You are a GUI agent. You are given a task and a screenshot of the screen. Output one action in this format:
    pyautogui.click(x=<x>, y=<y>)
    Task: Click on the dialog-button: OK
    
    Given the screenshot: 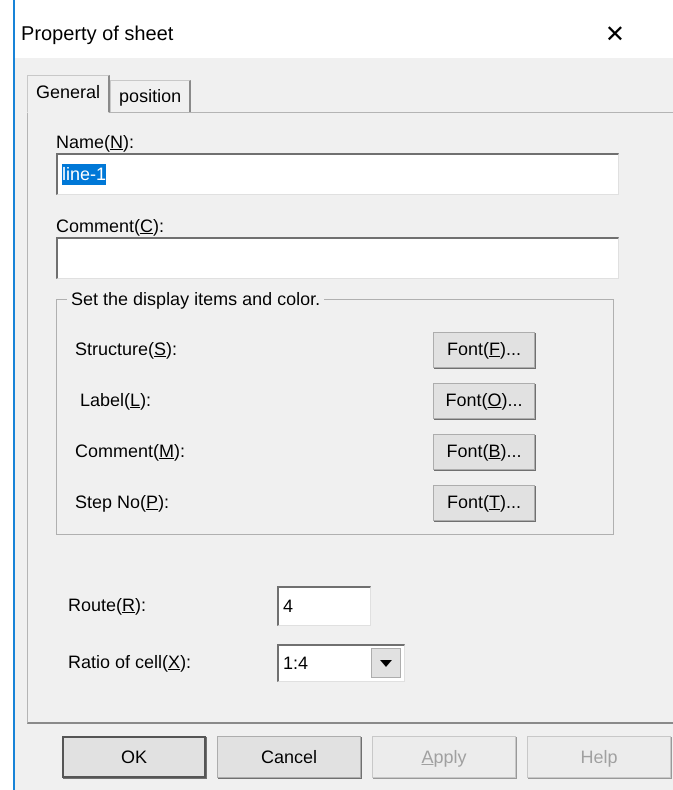 What is the action you would take?
    pyautogui.click(x=134, y=757)
    